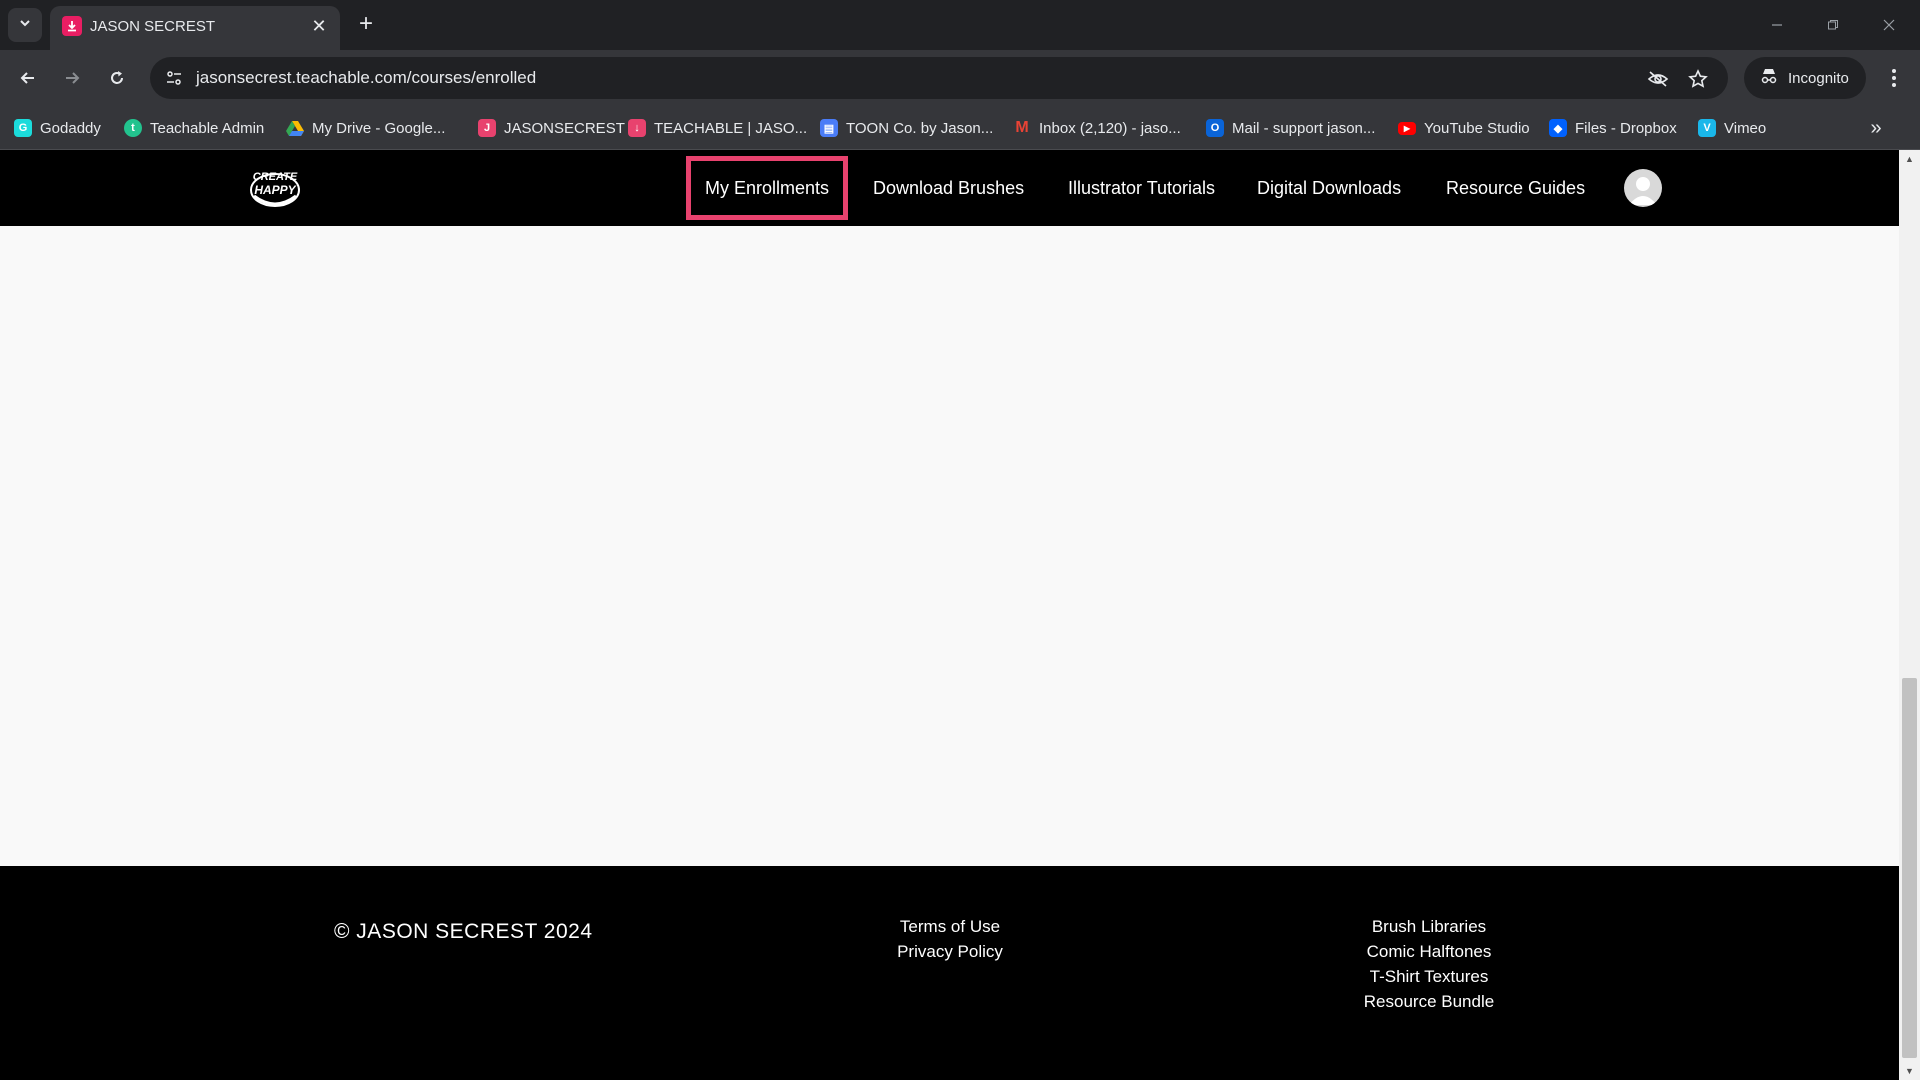 The image size is (1920, 1080). I want to click on incognito-indicator: Incognito, so click(1805, 78).